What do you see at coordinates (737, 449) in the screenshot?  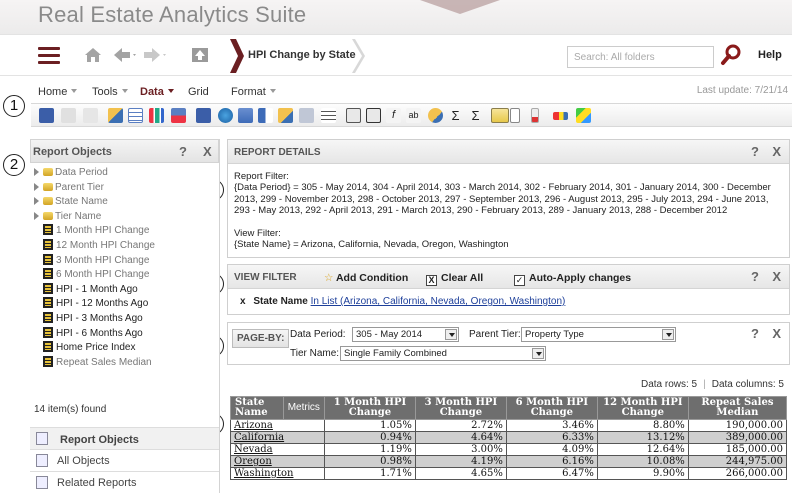 I see `value-cell: 185,000.00` at bounding box center [737, 449].